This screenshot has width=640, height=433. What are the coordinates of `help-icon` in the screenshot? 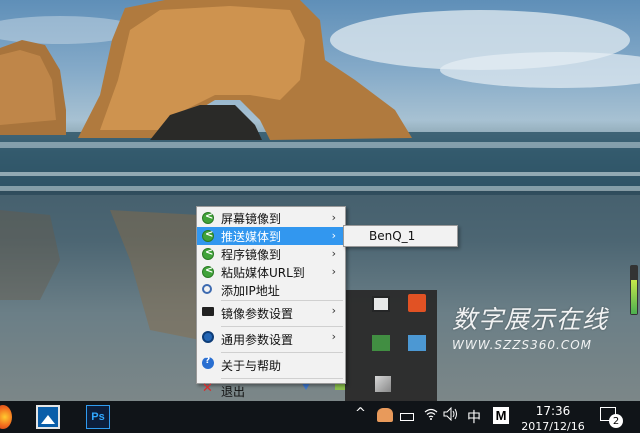 It's located at (208, 362).